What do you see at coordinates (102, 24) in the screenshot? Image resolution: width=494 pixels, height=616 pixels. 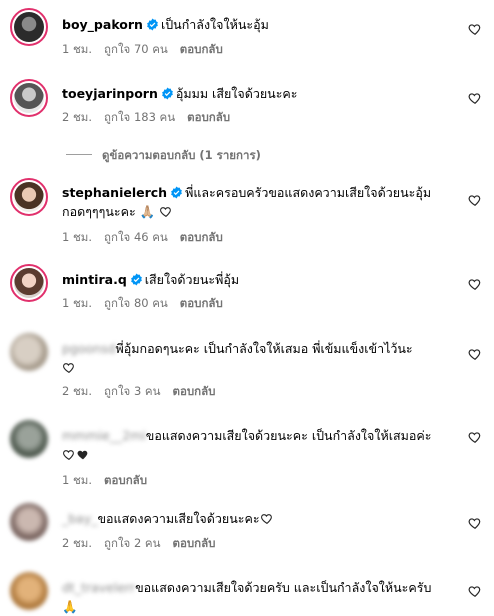 I see `username: boy_pakorn` at bounding box center [102, 24].